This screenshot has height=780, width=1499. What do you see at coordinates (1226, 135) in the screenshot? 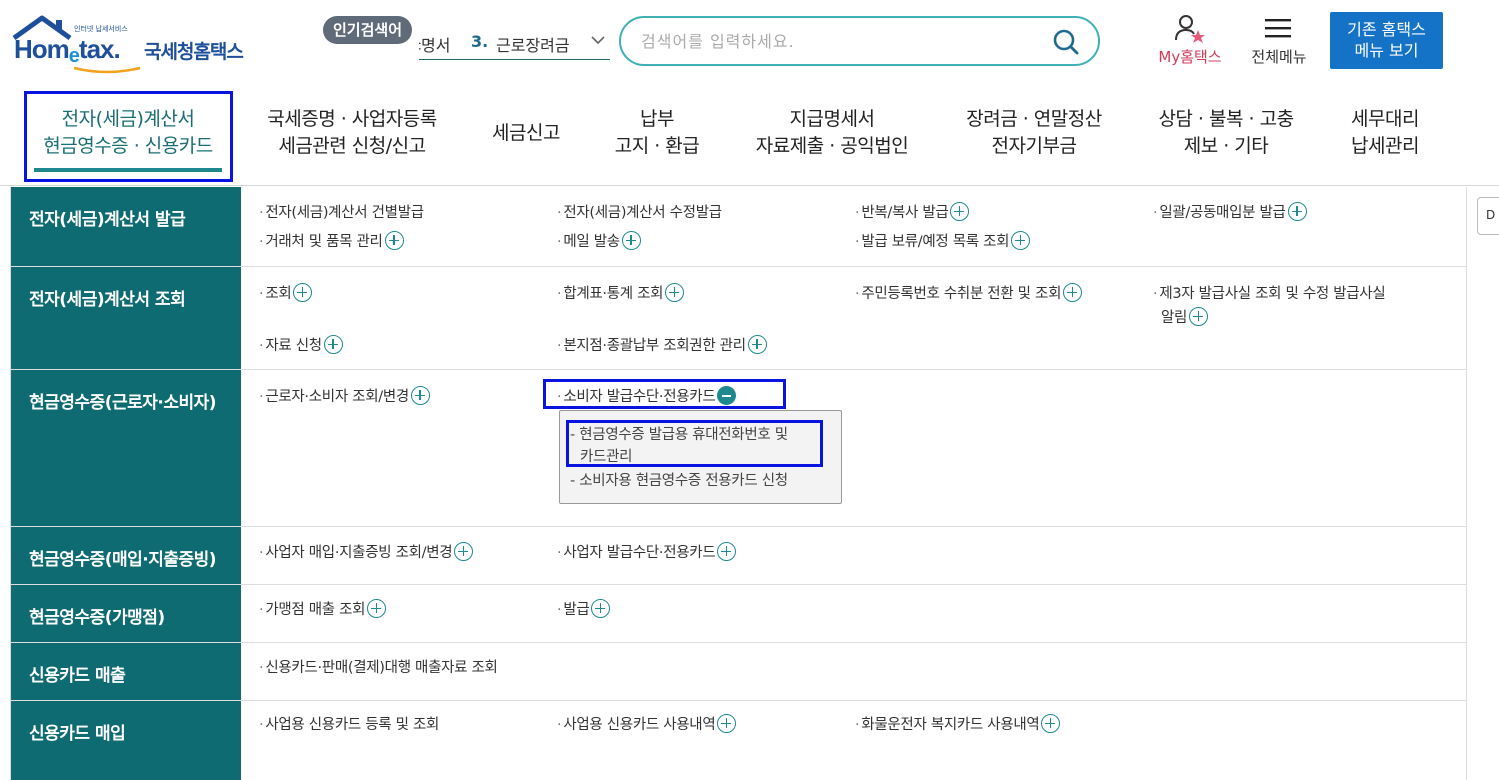
I see `gnb-tab-consult-appeal: 상담 · 불복 · 고충 제보 · 기타` at bounding box center [1226, 135].